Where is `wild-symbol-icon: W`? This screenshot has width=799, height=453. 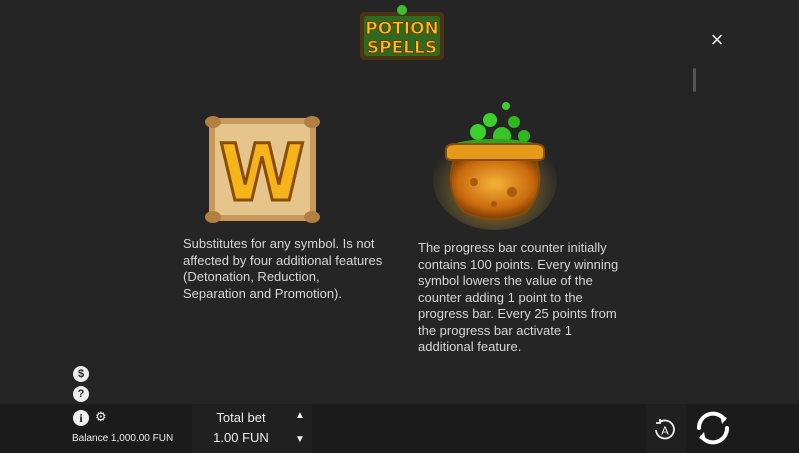 wild-symbol-icon: W is located at coordinates (262, 169).